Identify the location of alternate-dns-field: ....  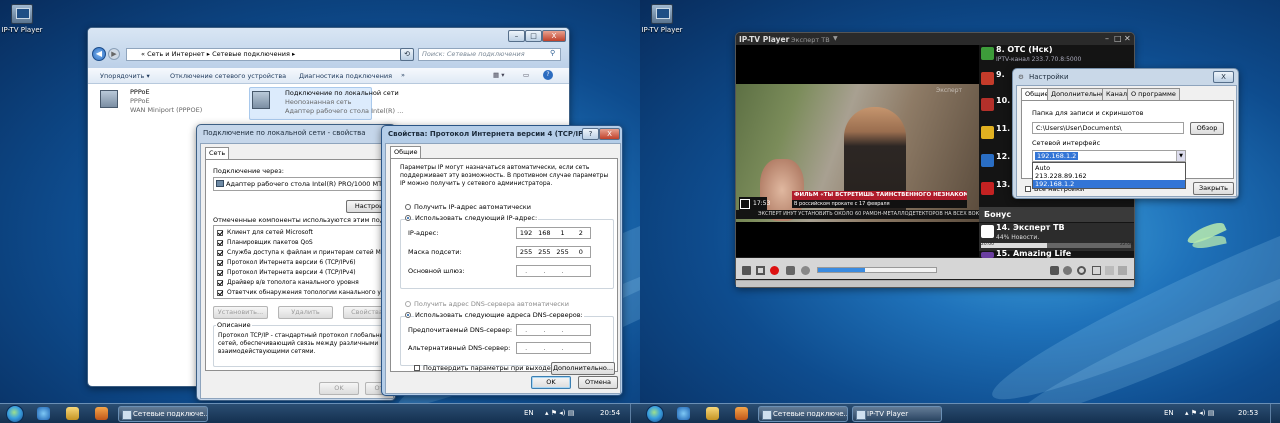
(553, 348).